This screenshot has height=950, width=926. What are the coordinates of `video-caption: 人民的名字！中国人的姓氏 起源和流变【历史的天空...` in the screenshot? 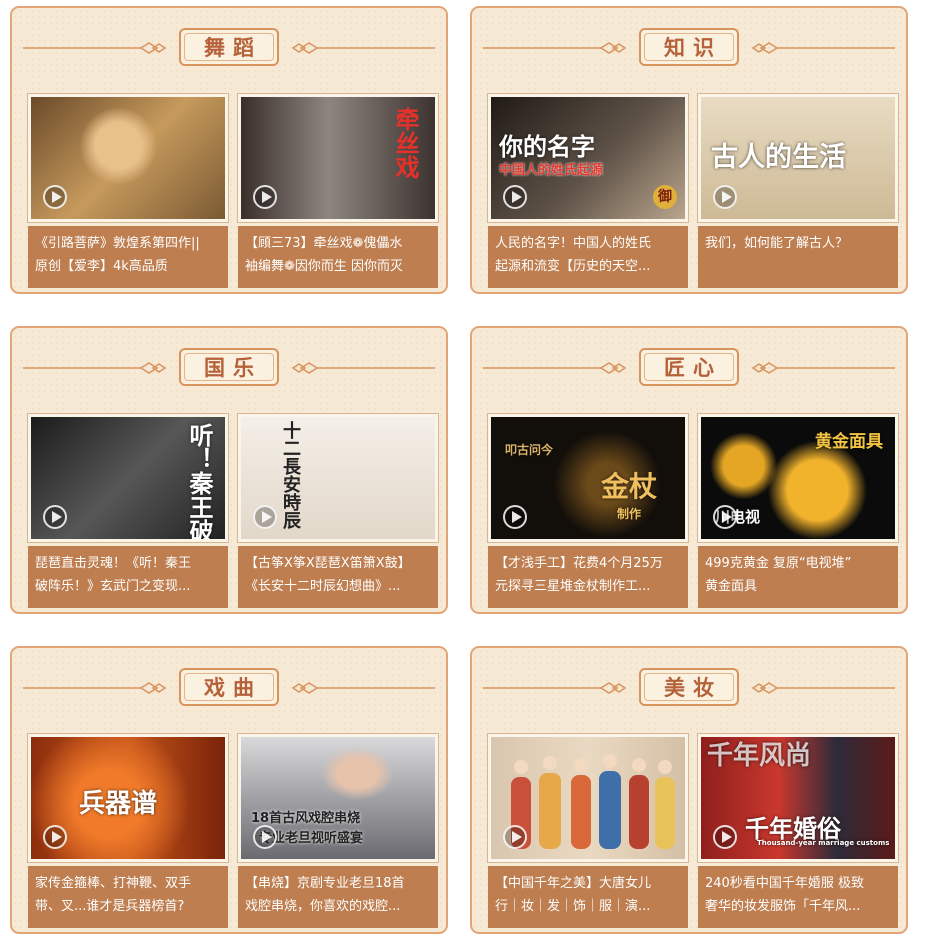 It's located at (588, 257).